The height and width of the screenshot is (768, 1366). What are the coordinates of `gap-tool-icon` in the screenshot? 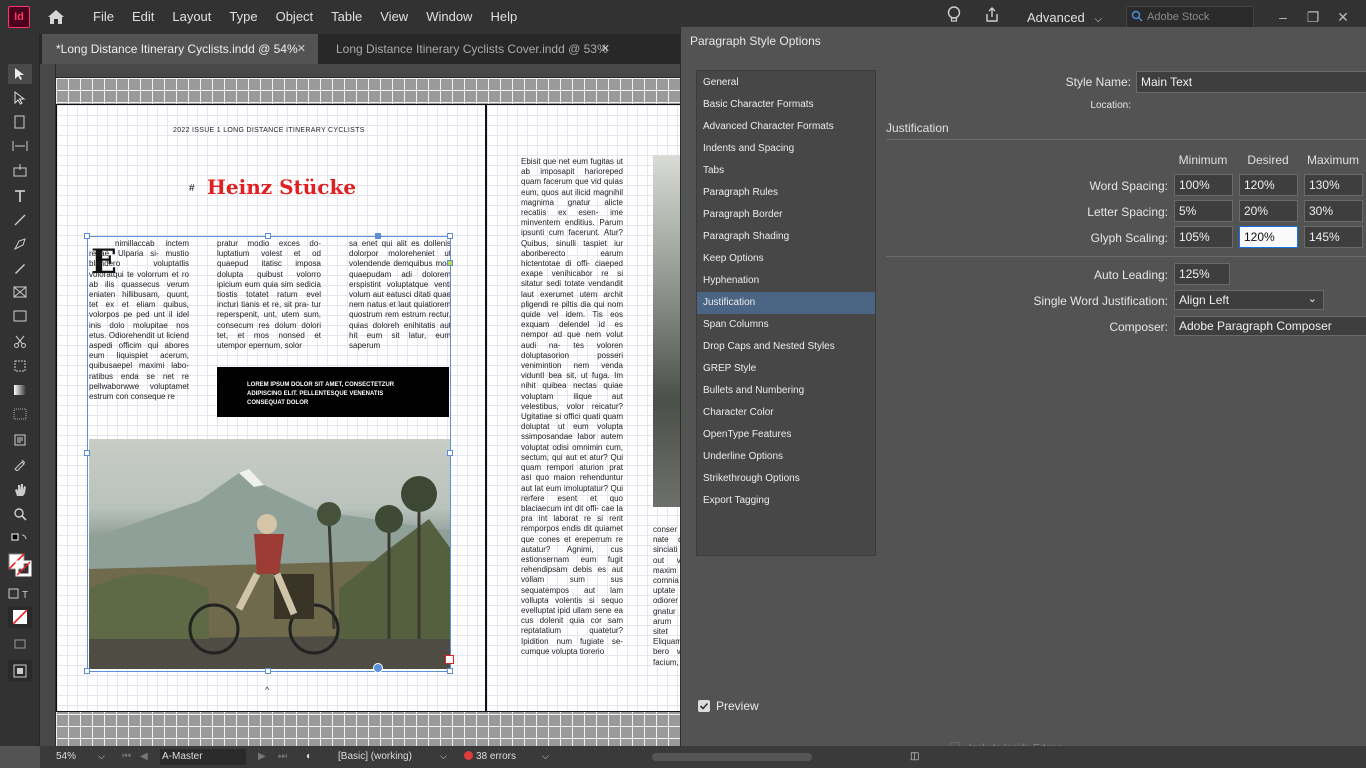 It's located at (20, 146).